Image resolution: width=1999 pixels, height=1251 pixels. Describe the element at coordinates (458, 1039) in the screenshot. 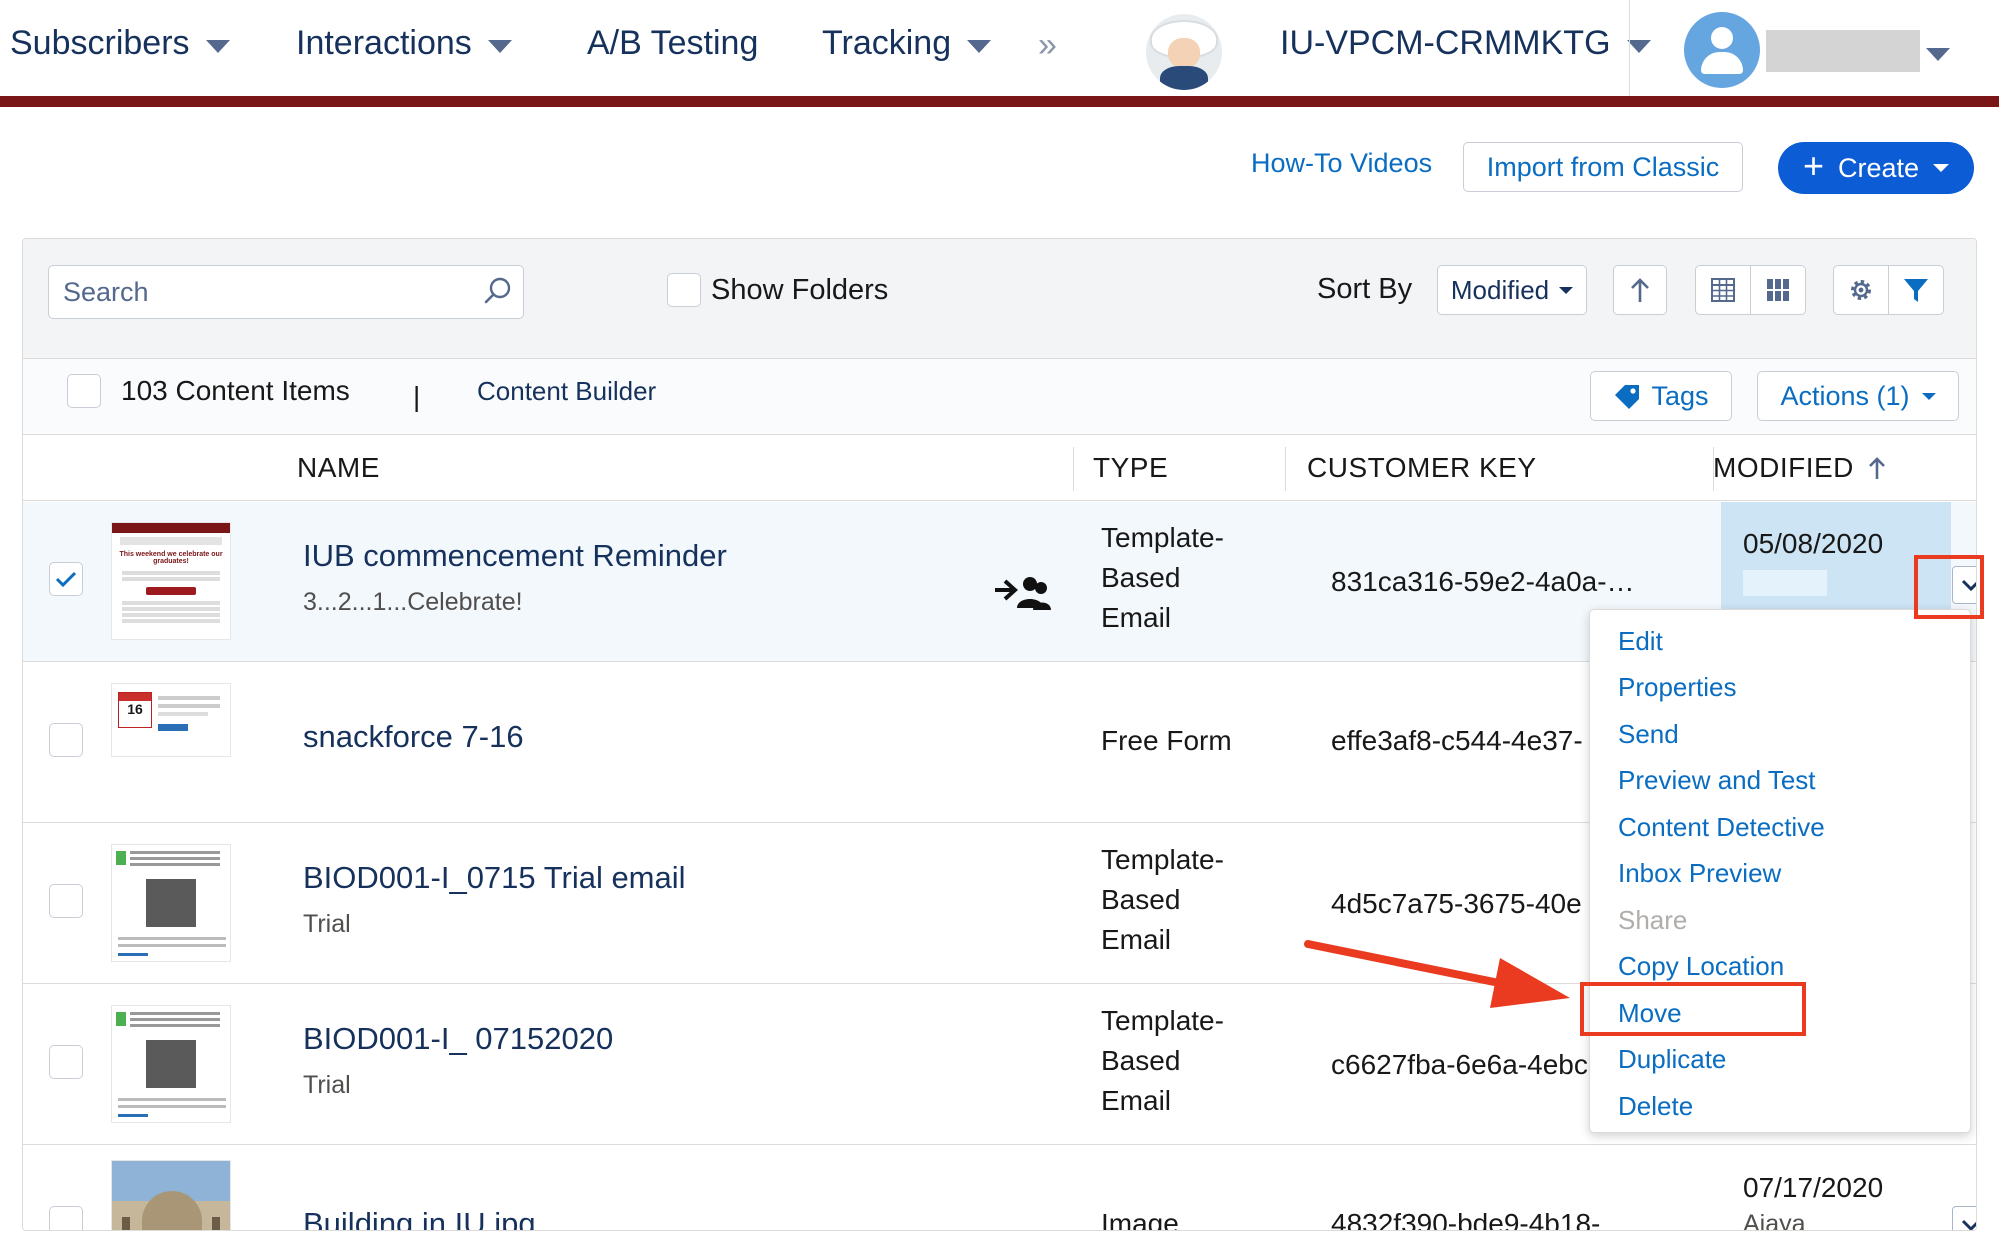

I see `content-name-link: BIOD001-I_ 07152020` at that location.